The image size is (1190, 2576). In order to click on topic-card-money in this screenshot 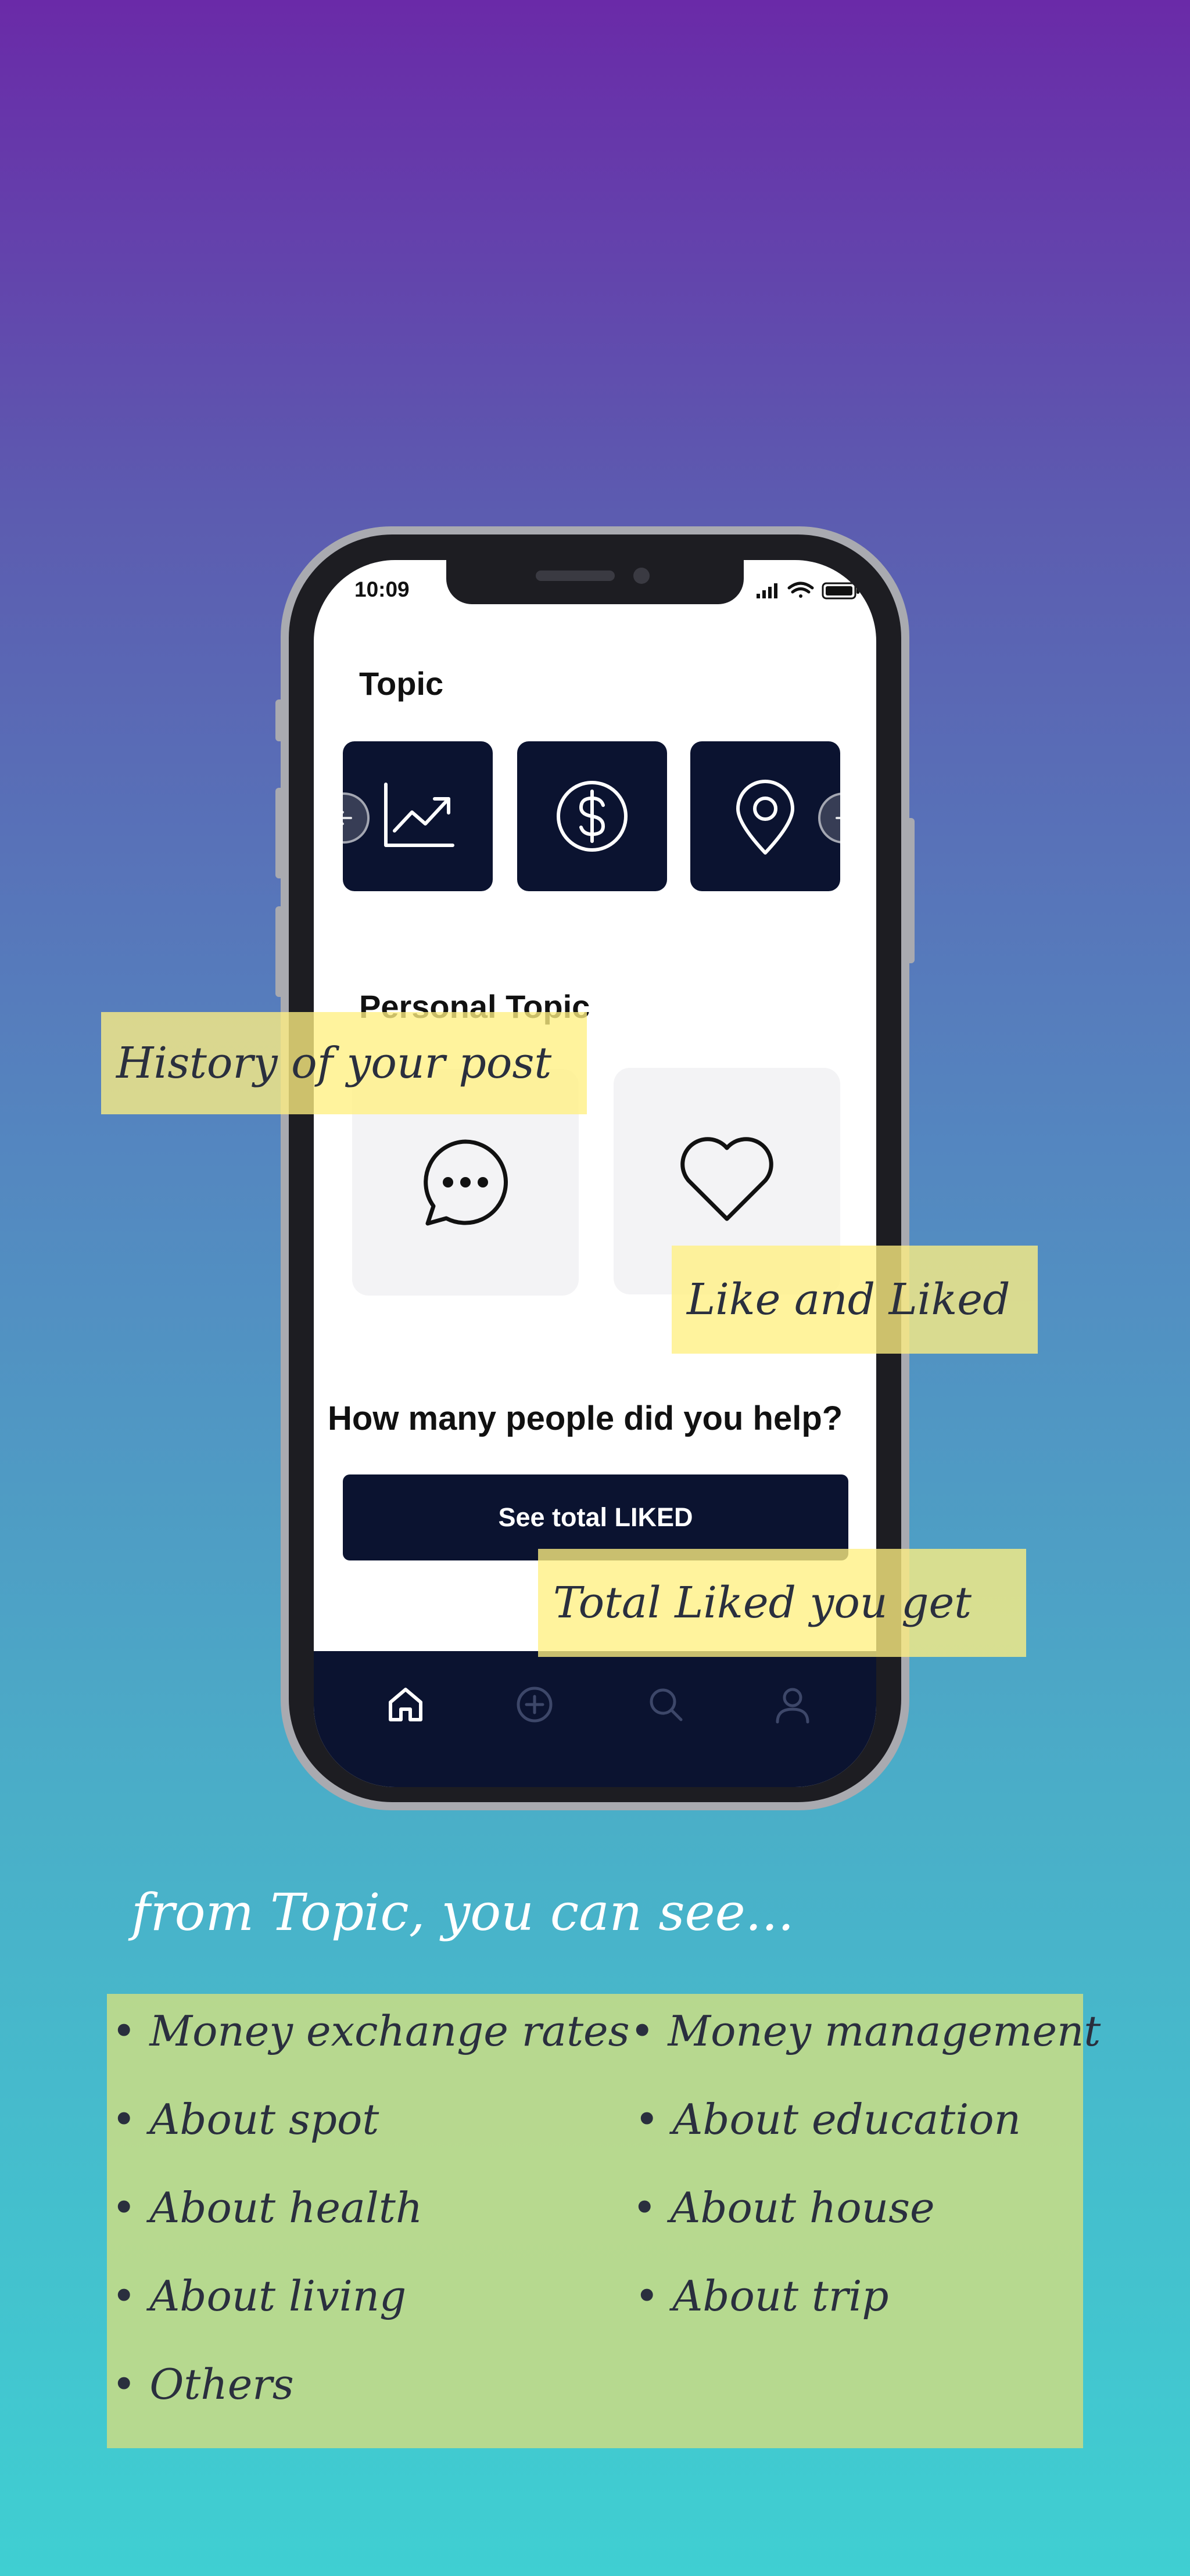, I will do `click(592, 816)`.